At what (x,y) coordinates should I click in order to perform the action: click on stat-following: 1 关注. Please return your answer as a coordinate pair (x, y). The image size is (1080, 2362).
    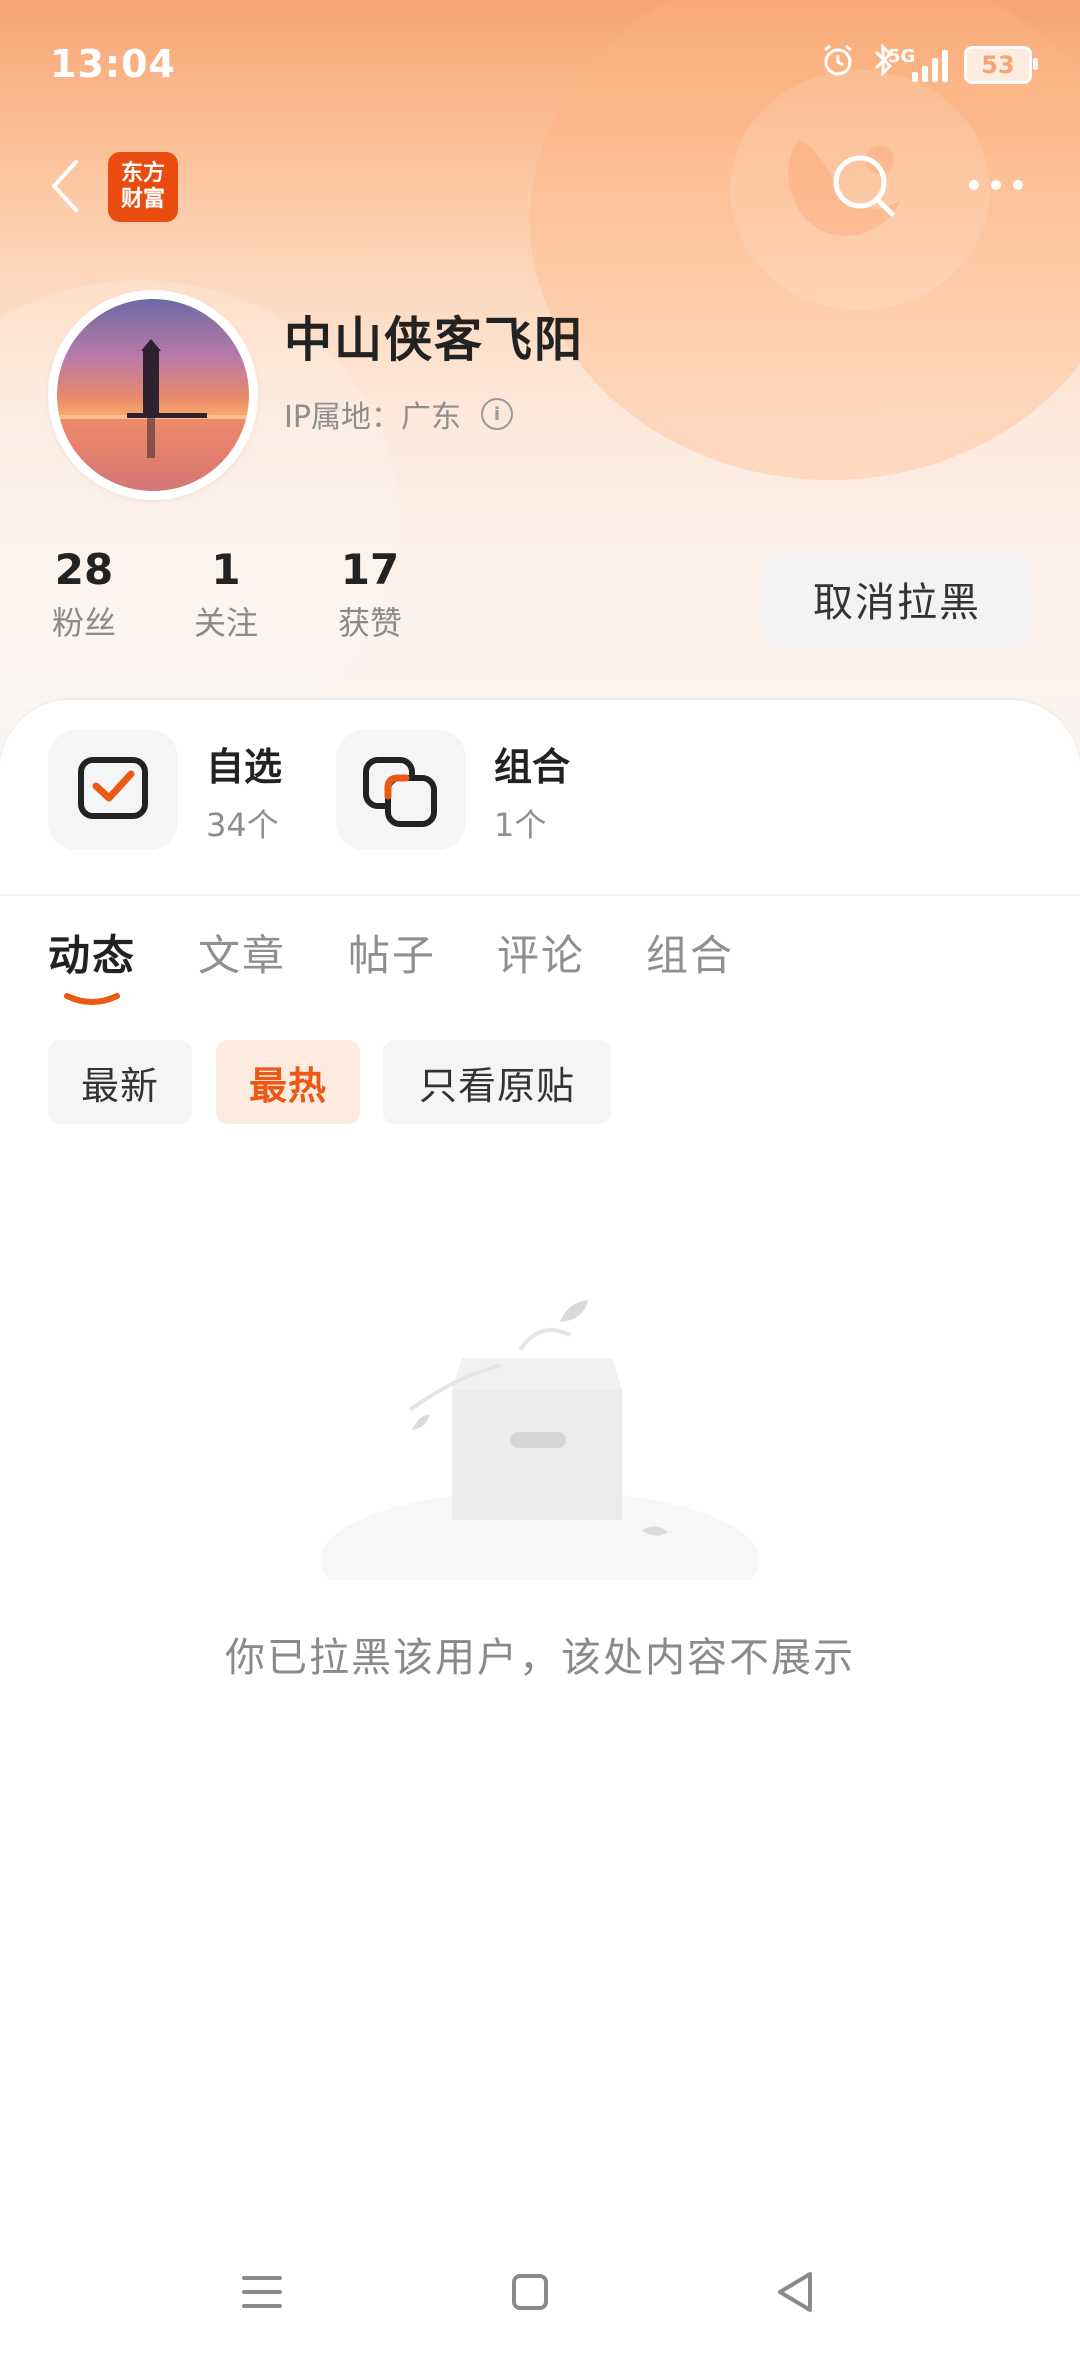
    Looking at the image, I should click on (226, 594).